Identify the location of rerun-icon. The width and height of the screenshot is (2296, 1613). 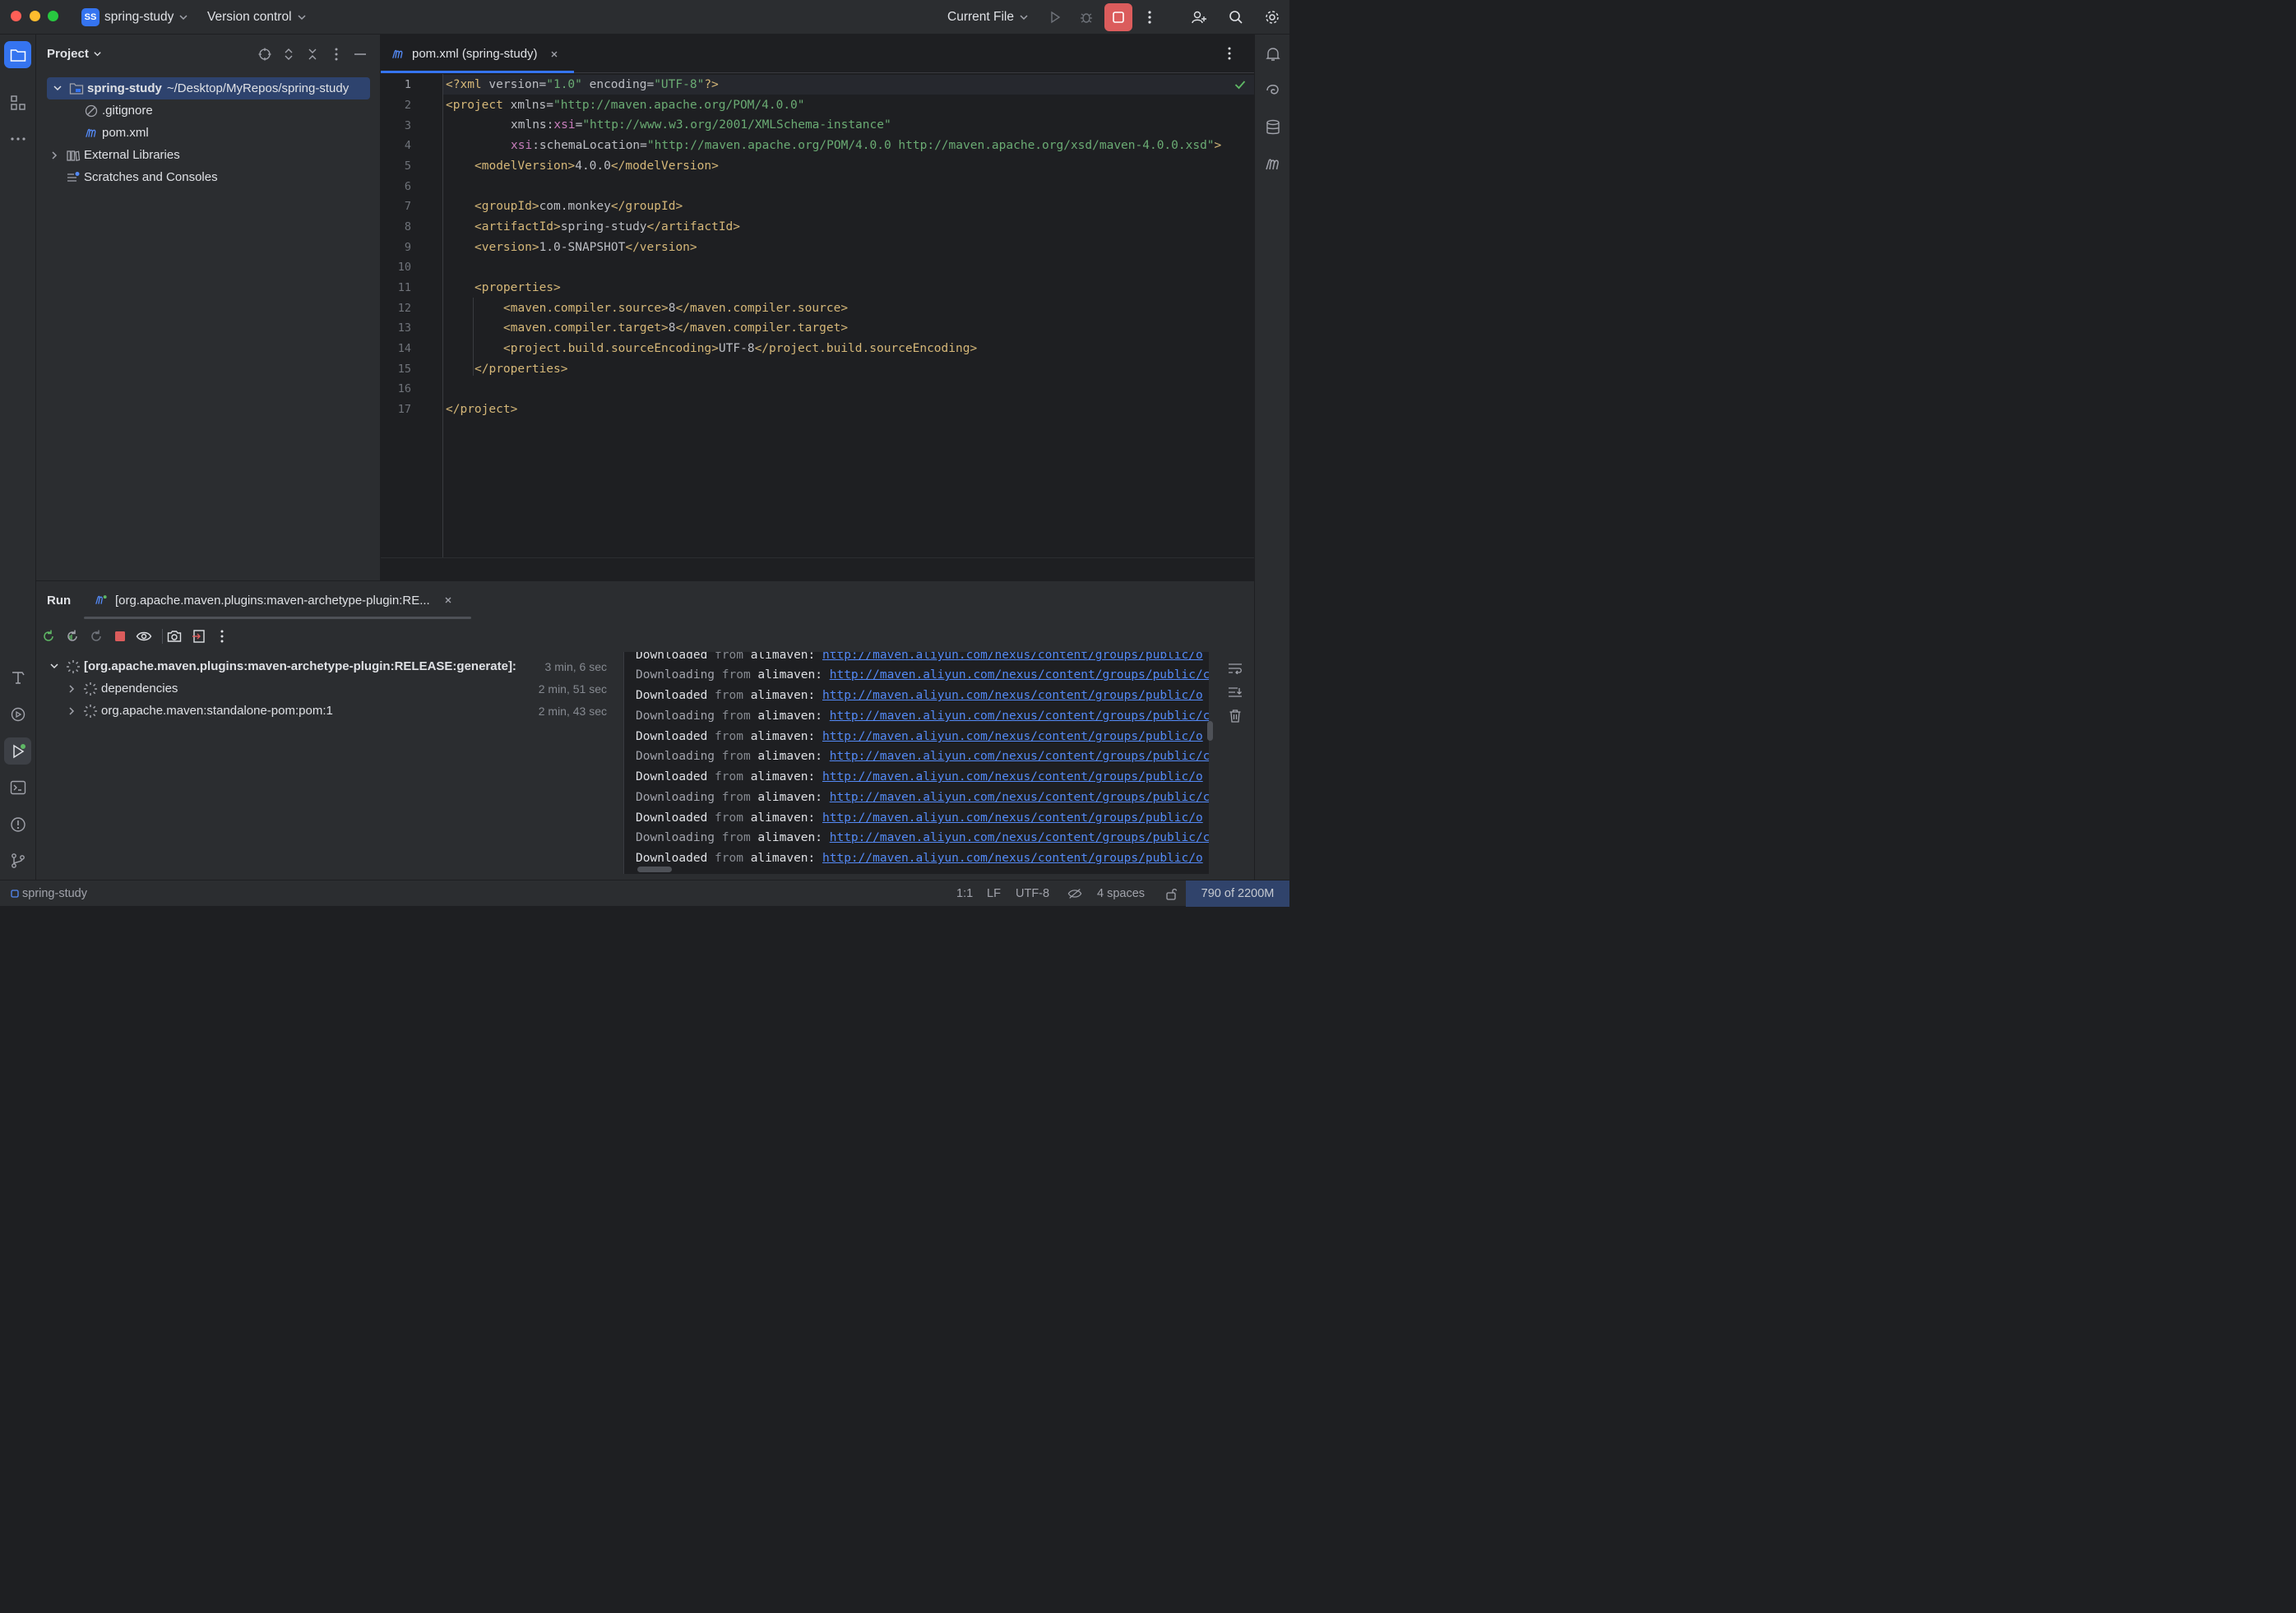
(48, 636).